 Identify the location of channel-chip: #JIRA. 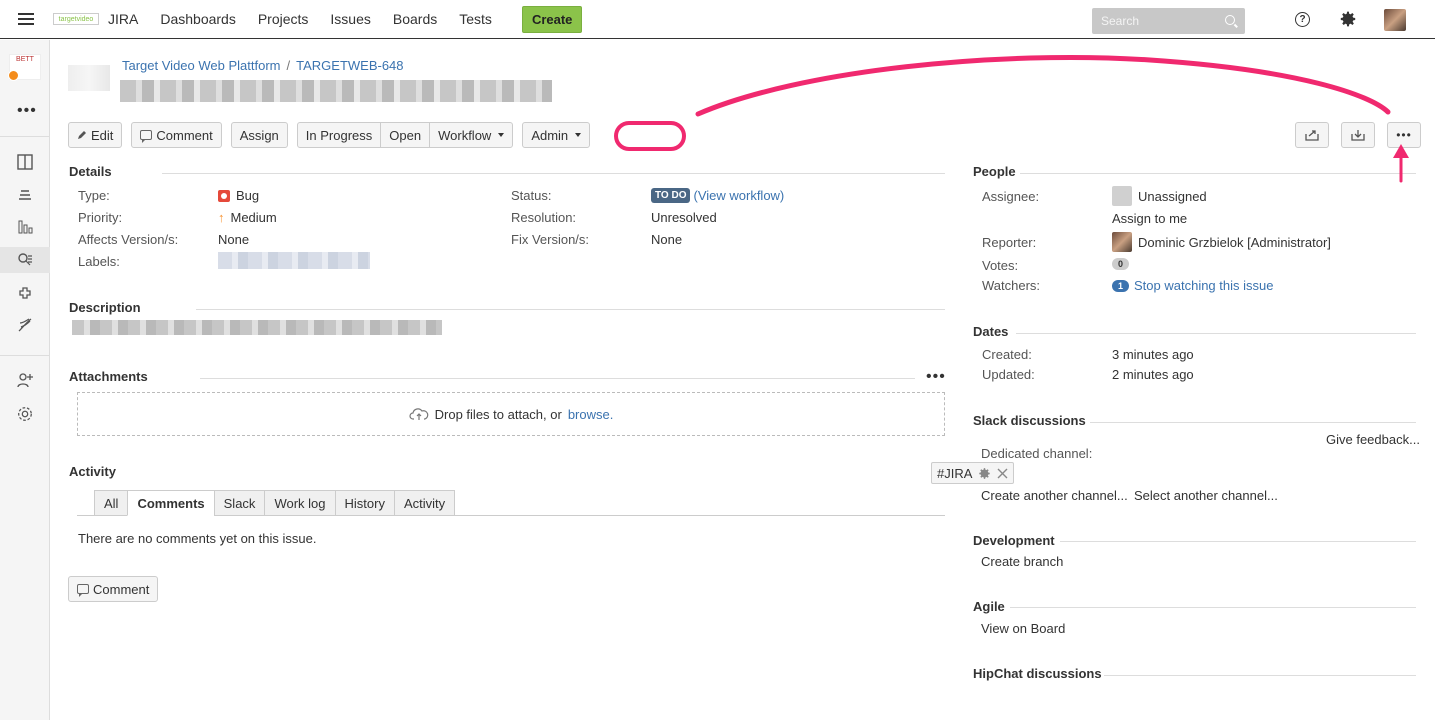
(973, 473).